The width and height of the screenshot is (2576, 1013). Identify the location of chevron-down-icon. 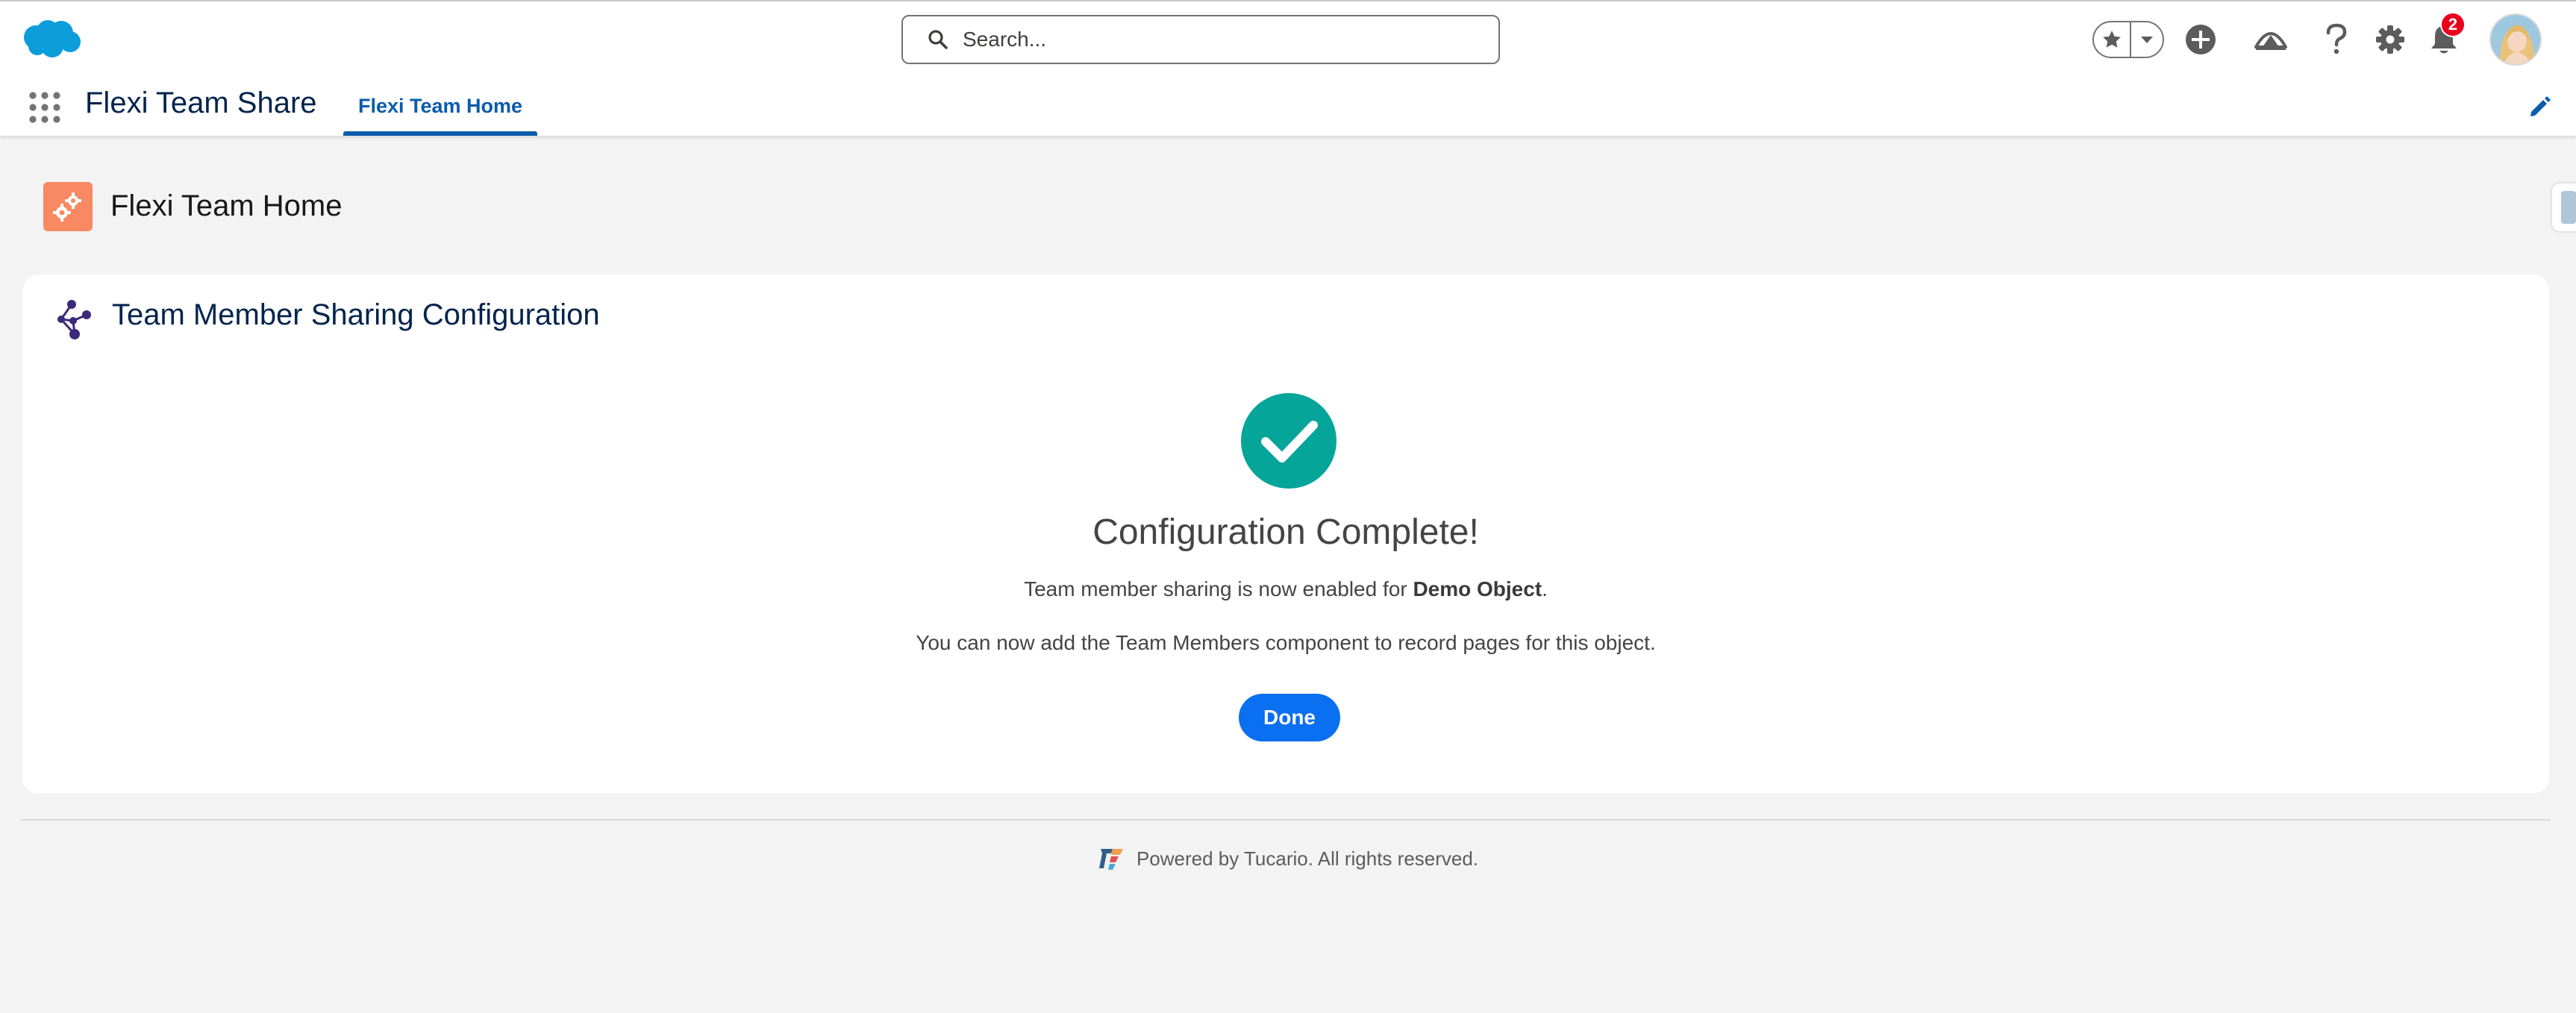
(2147, 40).